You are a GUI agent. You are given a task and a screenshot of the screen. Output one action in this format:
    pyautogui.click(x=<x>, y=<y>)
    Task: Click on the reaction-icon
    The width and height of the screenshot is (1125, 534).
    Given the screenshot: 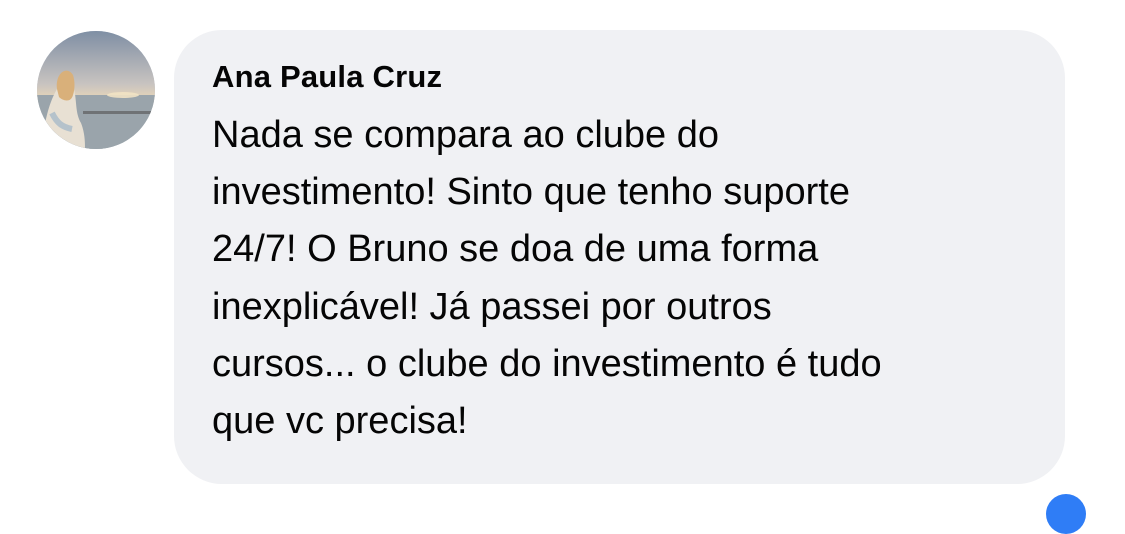 What is the action you would take?
    pyautogui.click(x=1066, y=514)
    